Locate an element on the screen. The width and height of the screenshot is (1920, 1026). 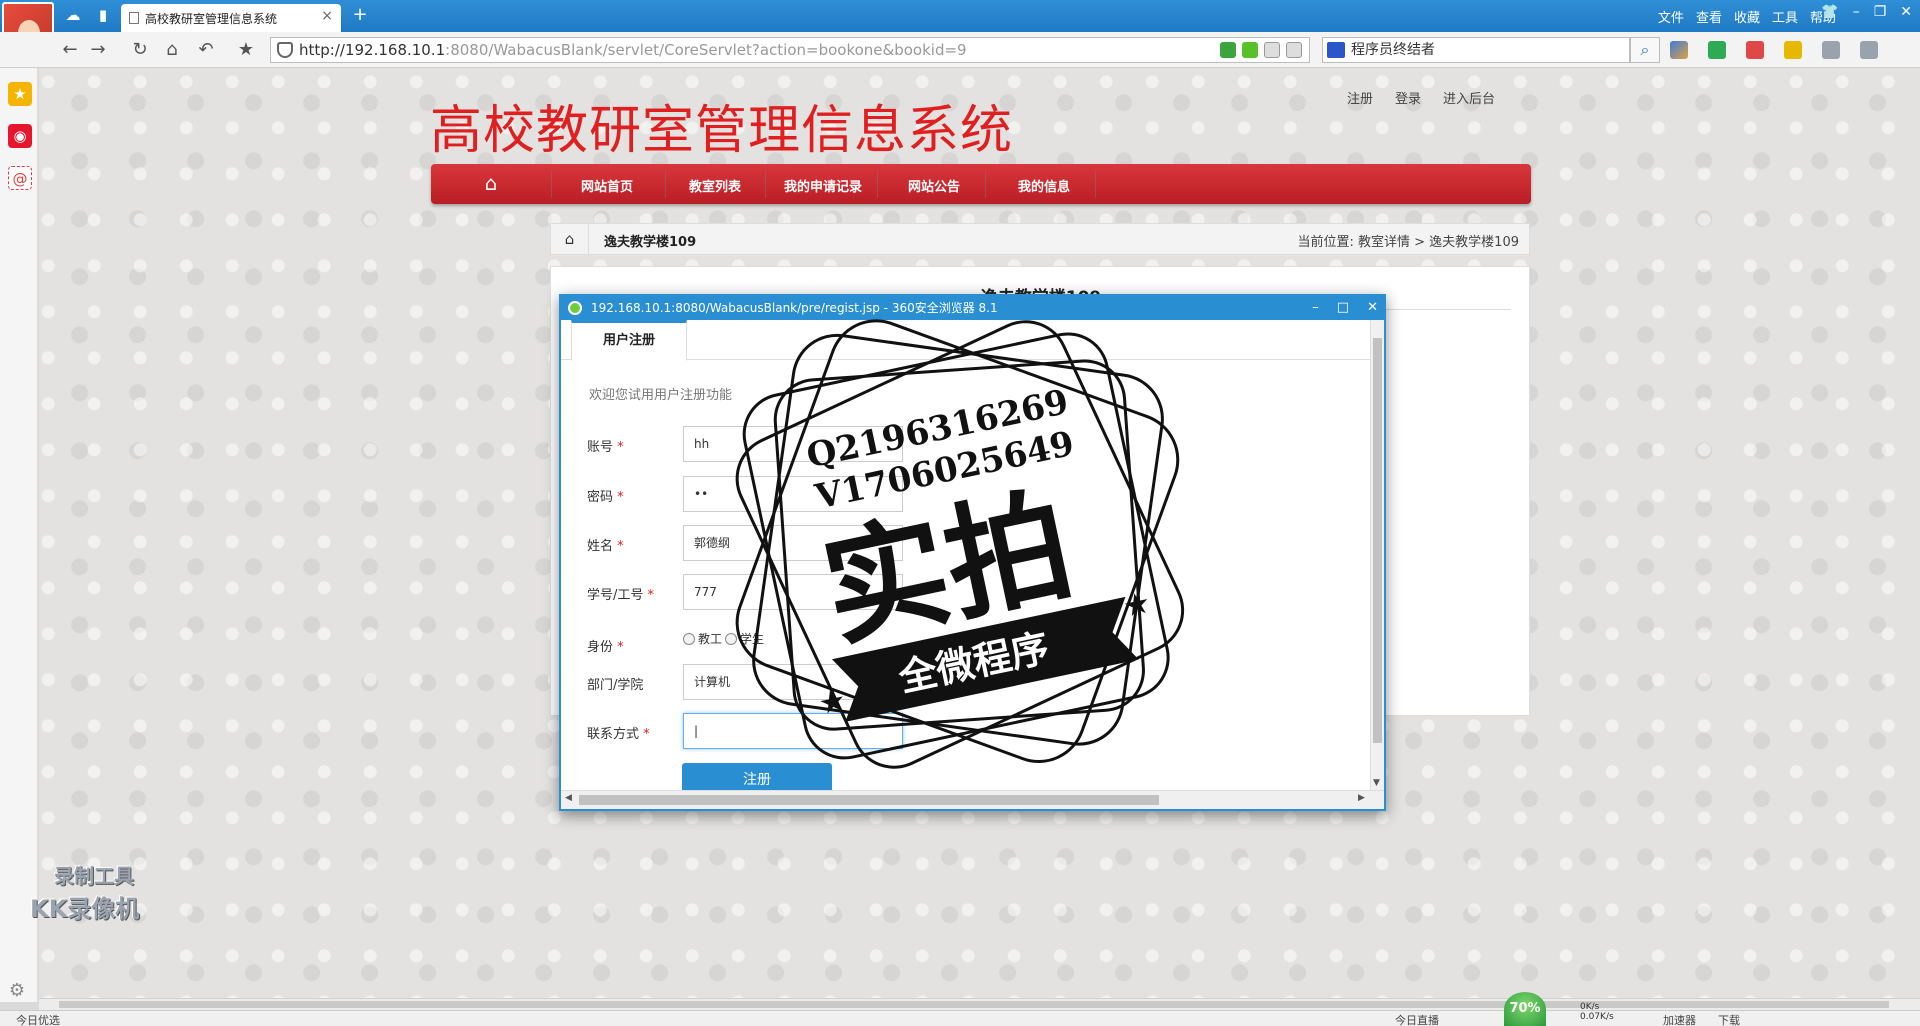
home-icon: ⌂ is located at coordinates (172, 50).